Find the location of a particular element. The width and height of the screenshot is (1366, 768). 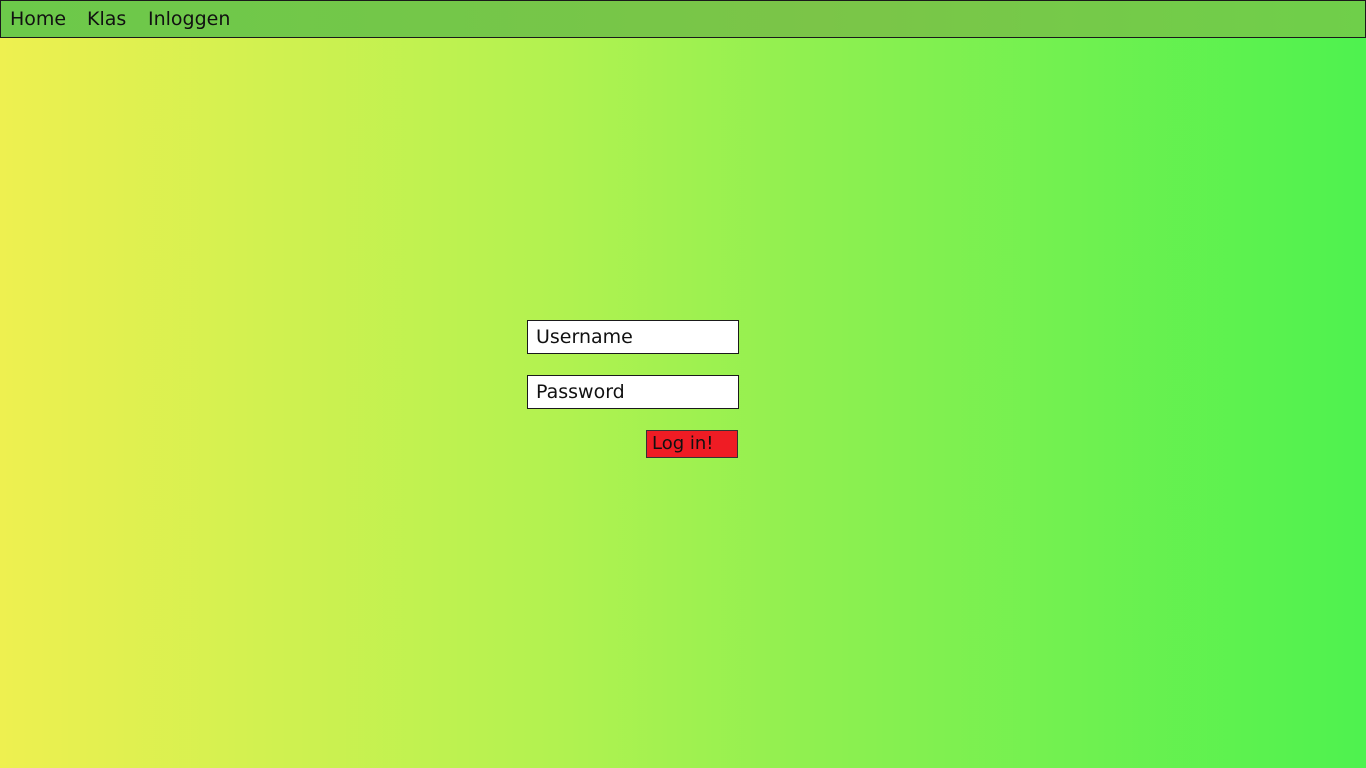

nav-home-link: Home is located at coordinates (38, 19).